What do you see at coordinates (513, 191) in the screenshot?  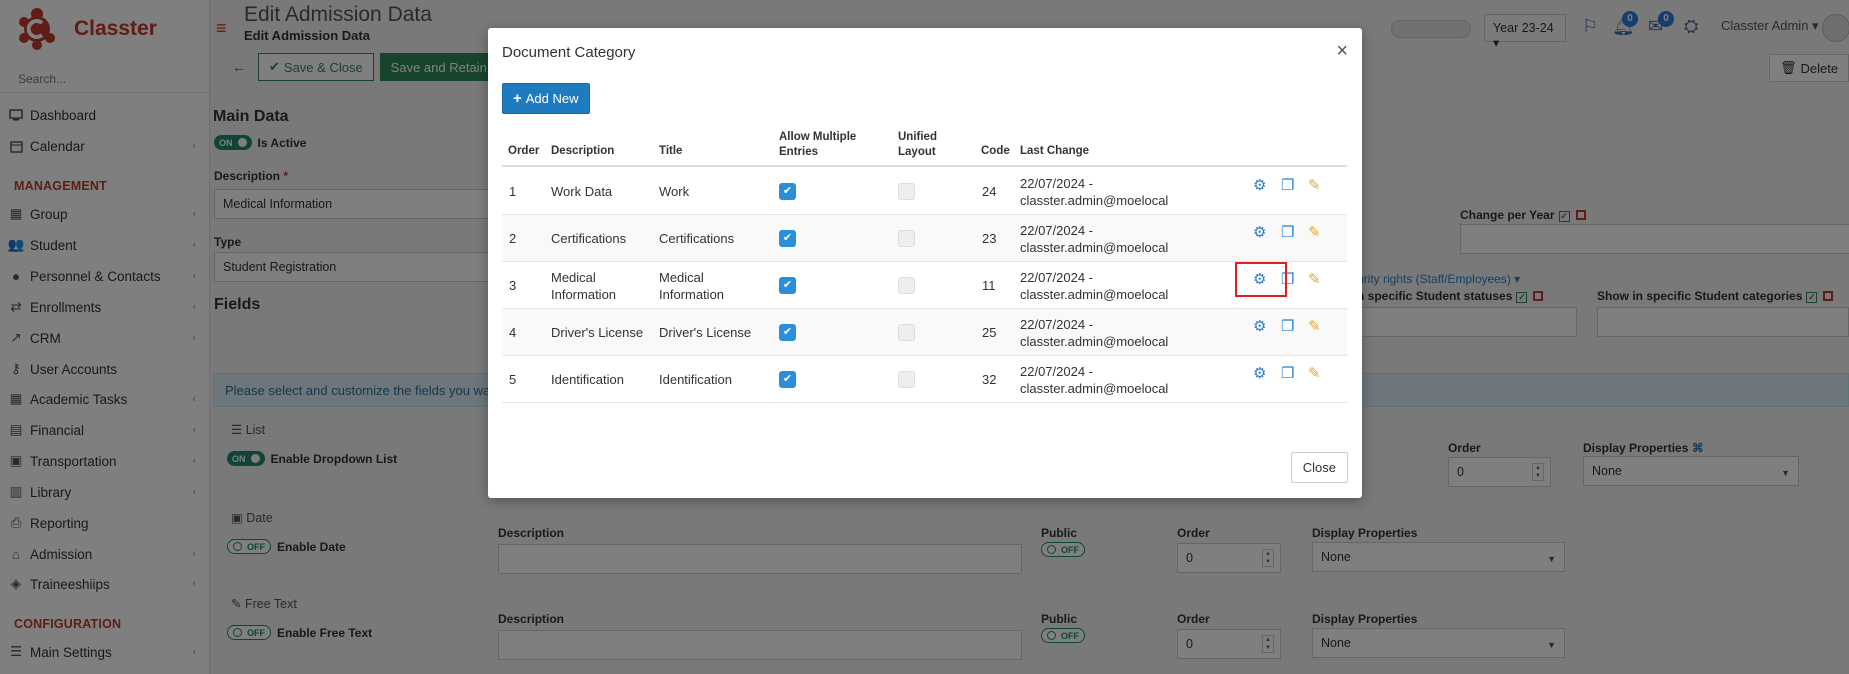 I see `row-order: 1` at bounding box center [513, 191].